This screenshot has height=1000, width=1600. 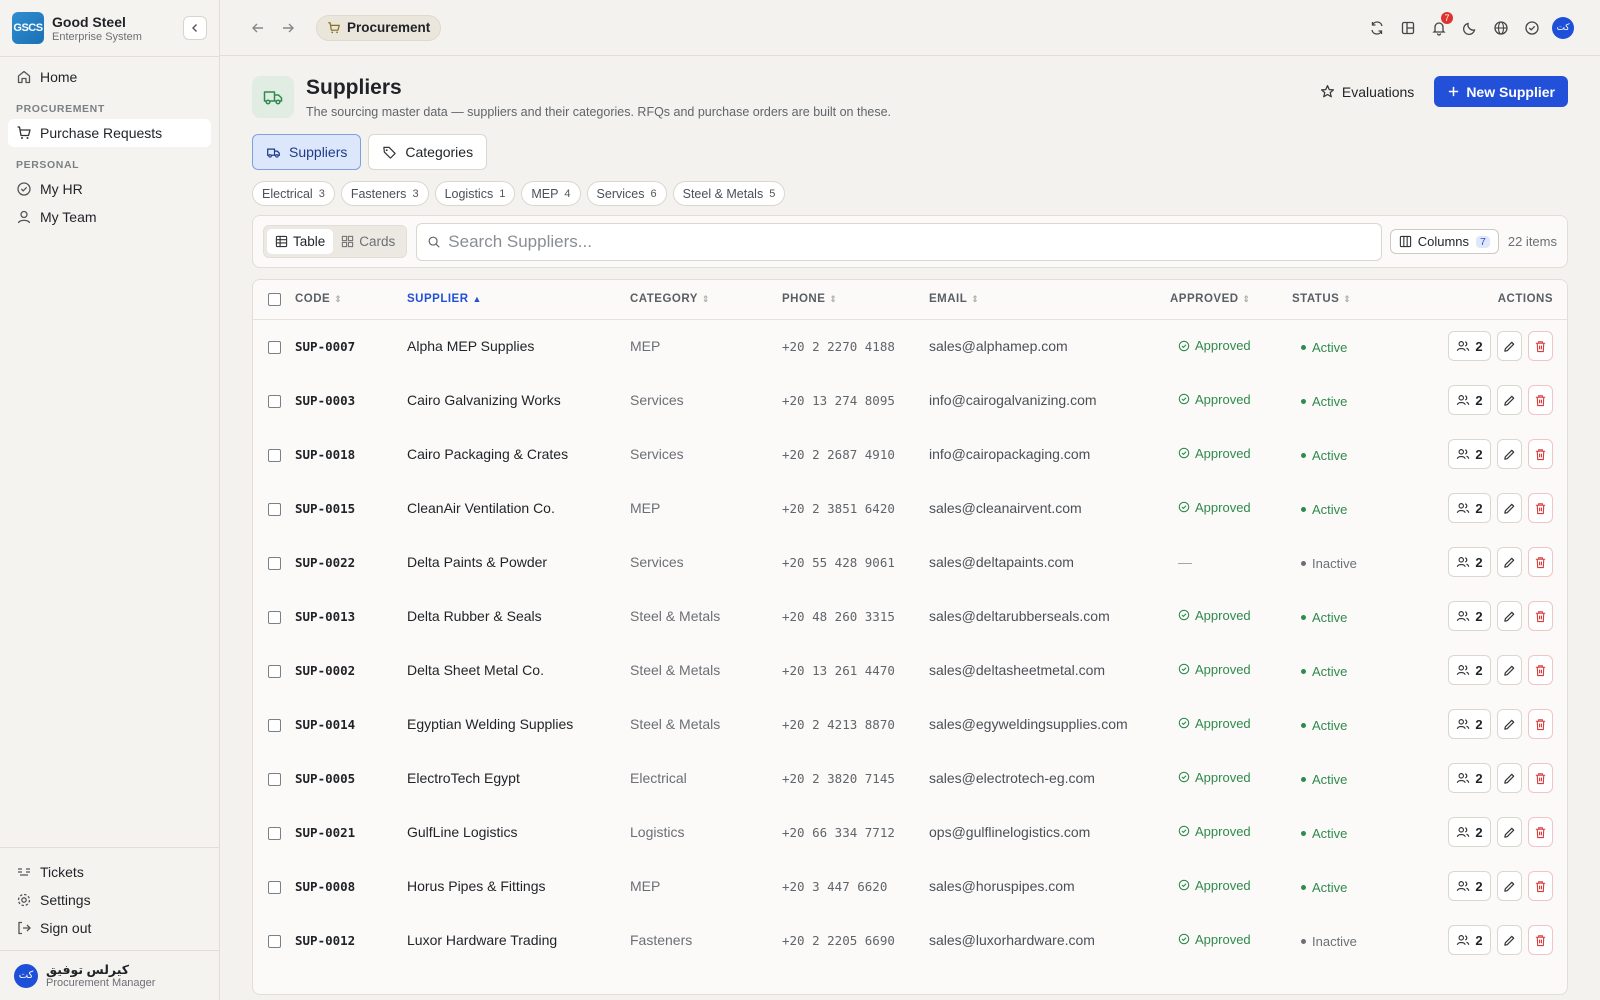 What do you see at coordinates (379, 27) in the screenshot?
I see `breadcrumb: Procurement` at bounding box center [379, 27].